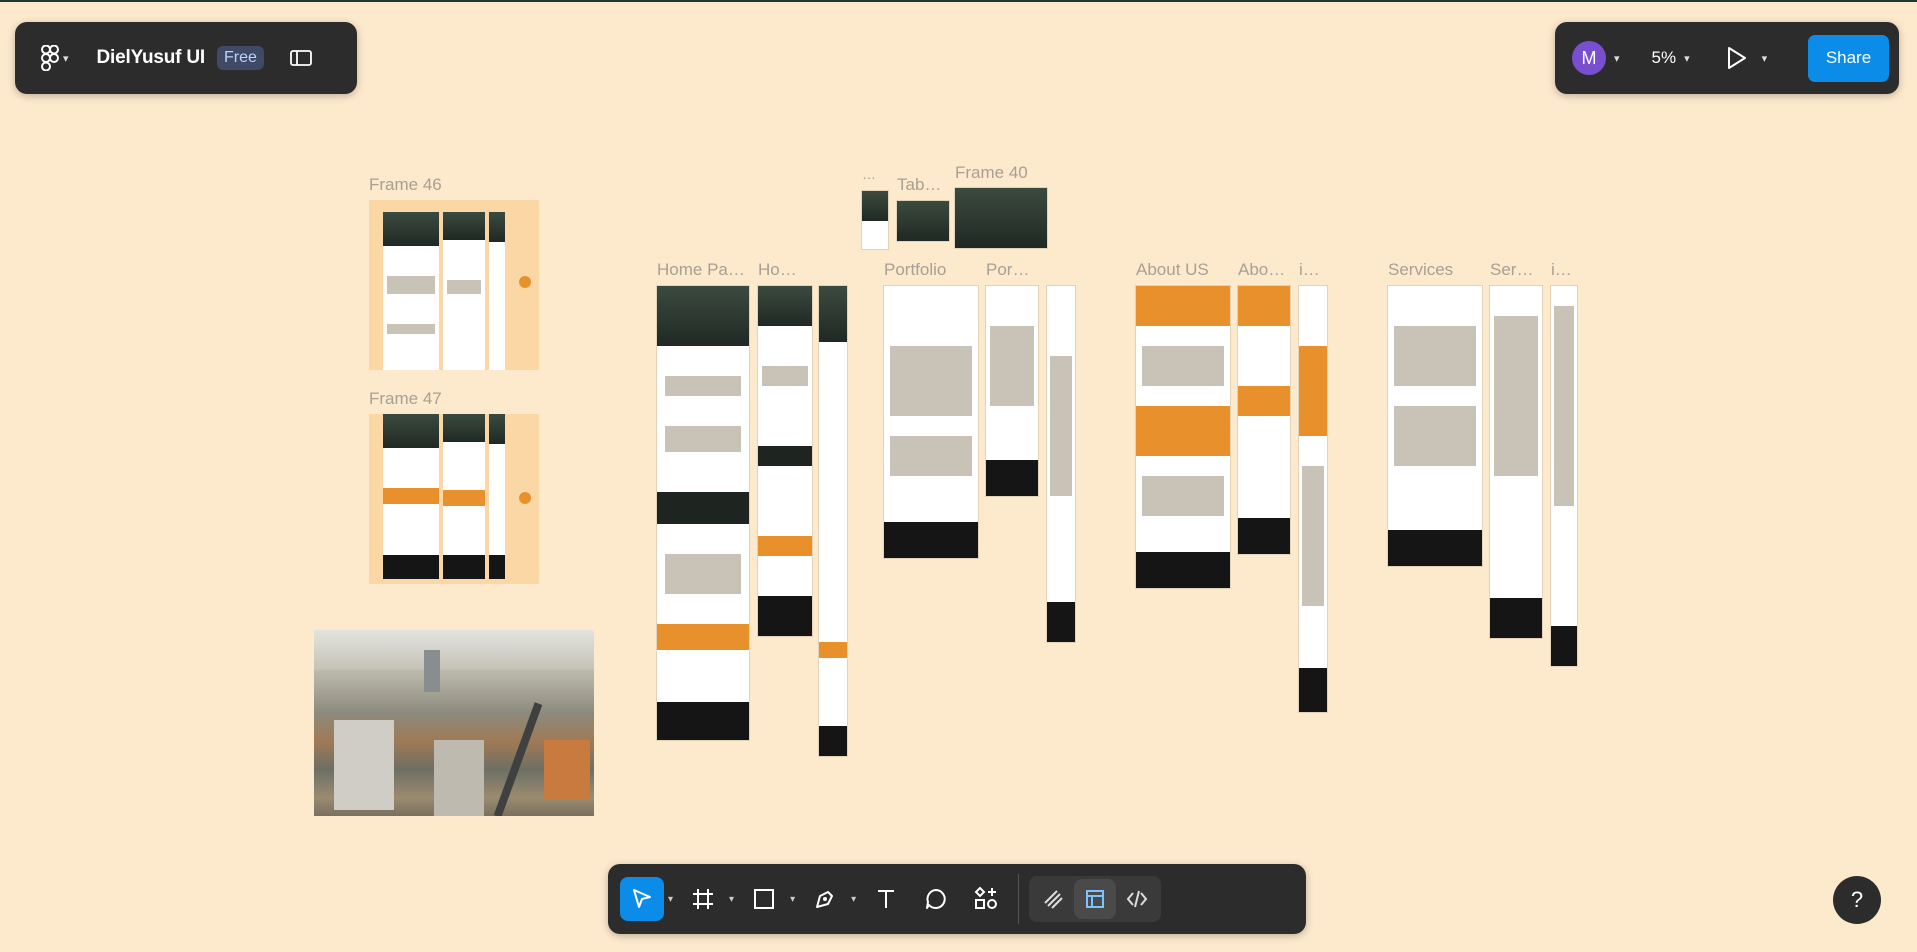 Image resolution: width=1917 pixels, height=952 pixels. What do you see at coordinates (1857, 900) in the screenshot?
I see `help-button: ?` at bounding box center [1857, 900].